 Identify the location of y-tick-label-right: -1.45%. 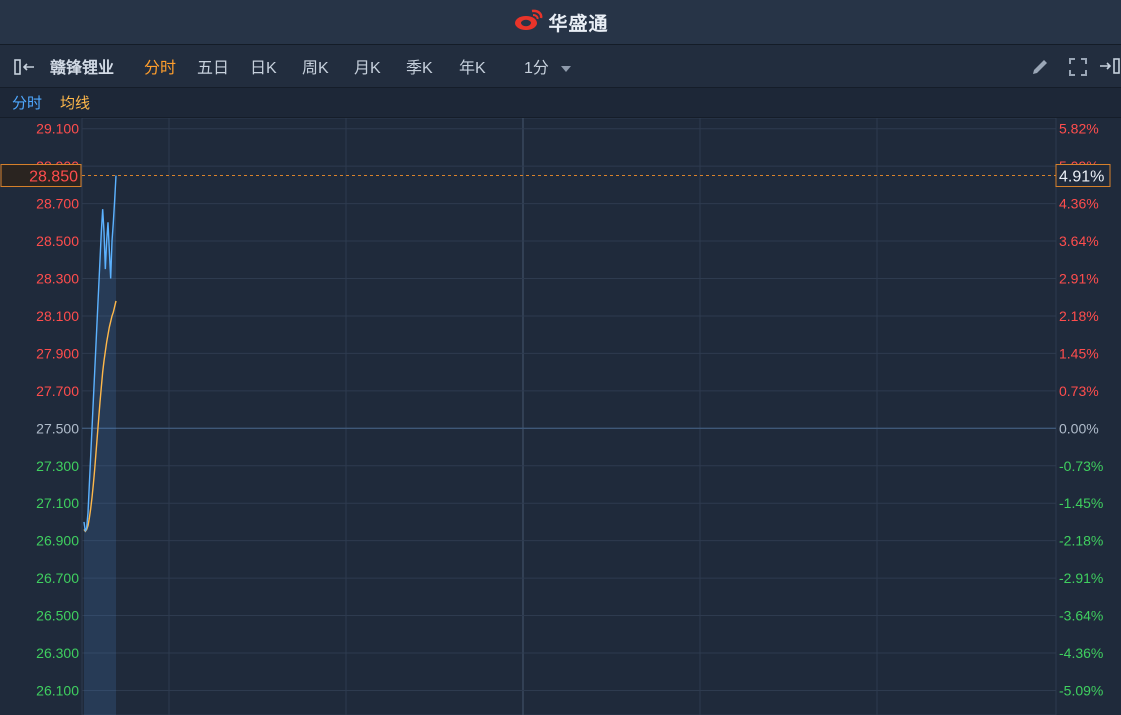
(1081, 503).